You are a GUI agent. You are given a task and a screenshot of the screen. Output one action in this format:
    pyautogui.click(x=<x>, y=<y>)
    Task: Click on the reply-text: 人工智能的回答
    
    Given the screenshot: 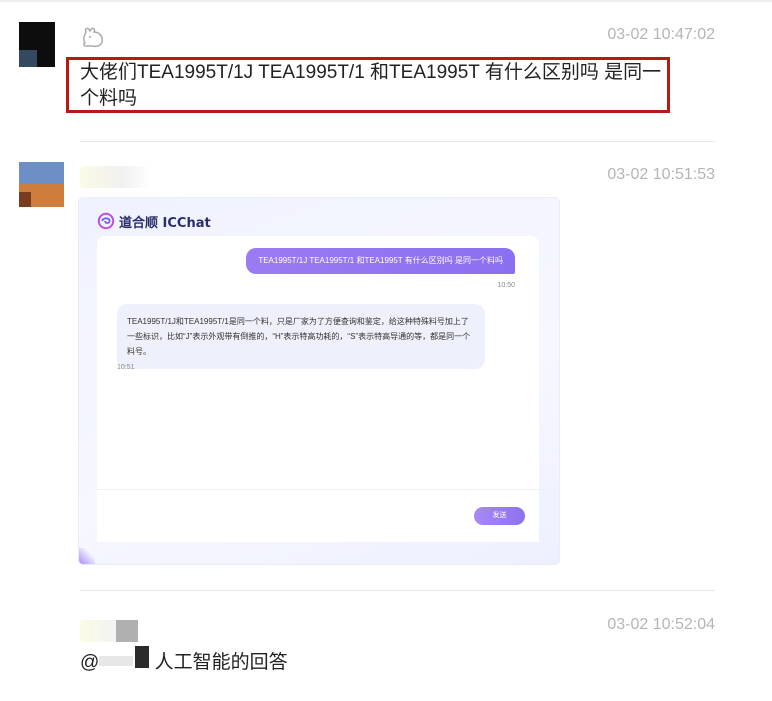 What is the action you would take?
    pyautogui.click(x=221, y=662)
    